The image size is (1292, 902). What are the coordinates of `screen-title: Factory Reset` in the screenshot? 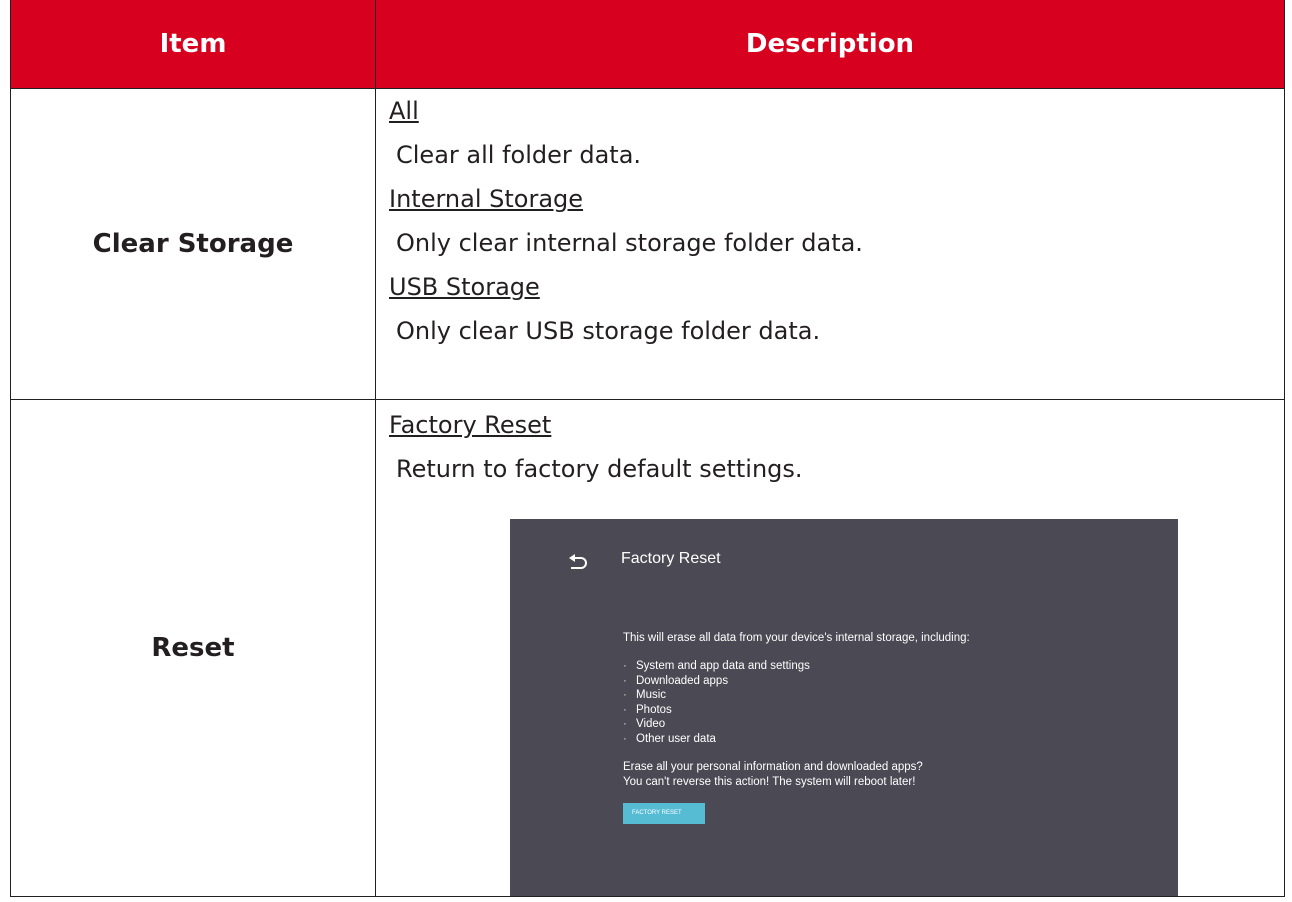 It's located at (671, 558).